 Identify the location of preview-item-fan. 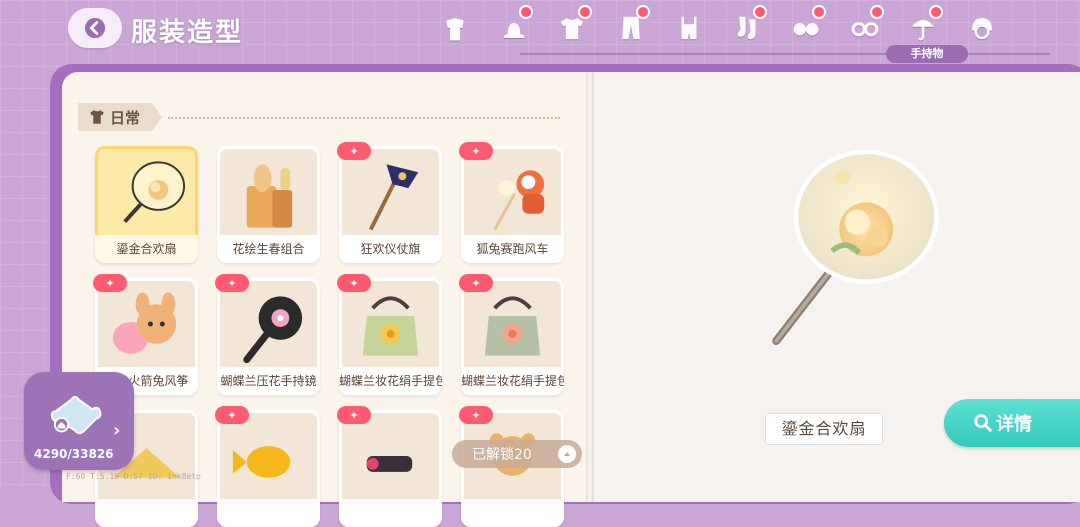
(855, 247).